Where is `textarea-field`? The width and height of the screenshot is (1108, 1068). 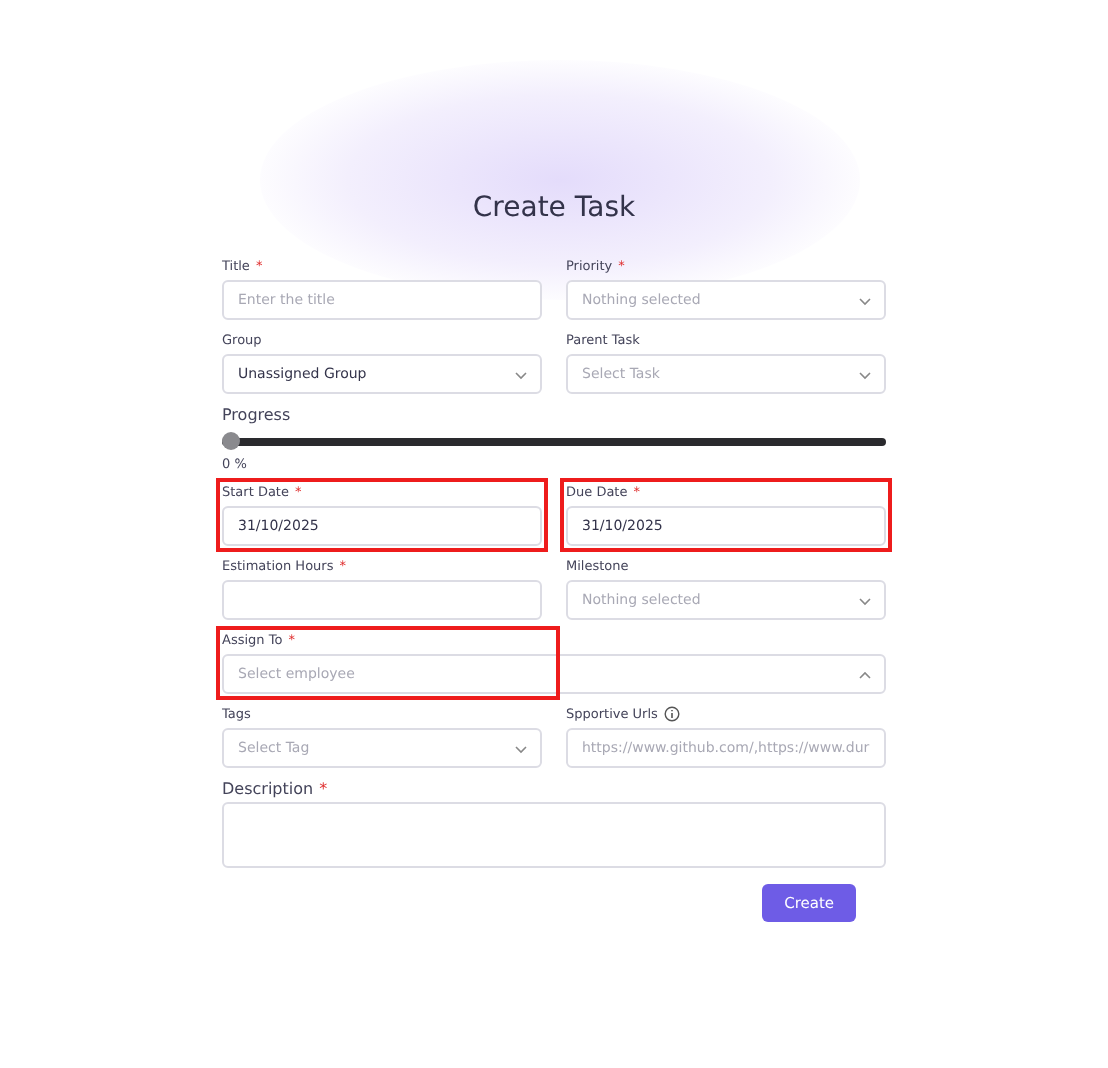 textarea-field is located at coordinates (554, 835).